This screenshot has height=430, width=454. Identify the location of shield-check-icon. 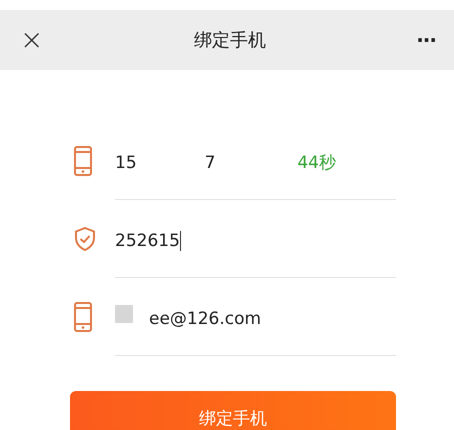
(85, 239).